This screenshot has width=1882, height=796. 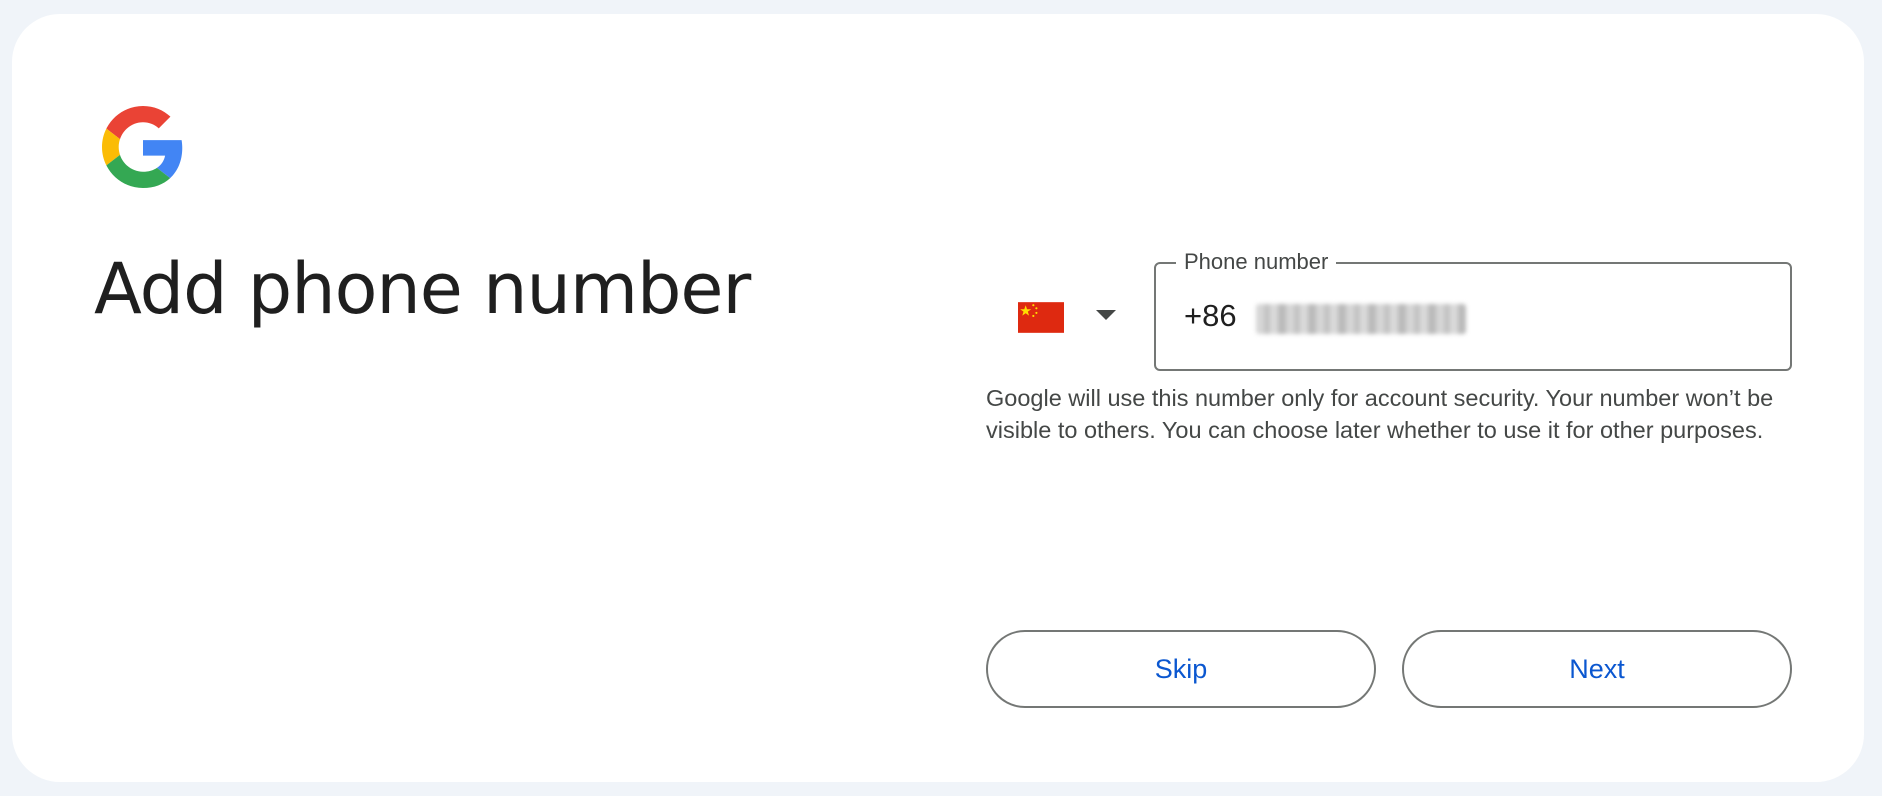 I want to click on country-selector, so click(x=1083, y=320).